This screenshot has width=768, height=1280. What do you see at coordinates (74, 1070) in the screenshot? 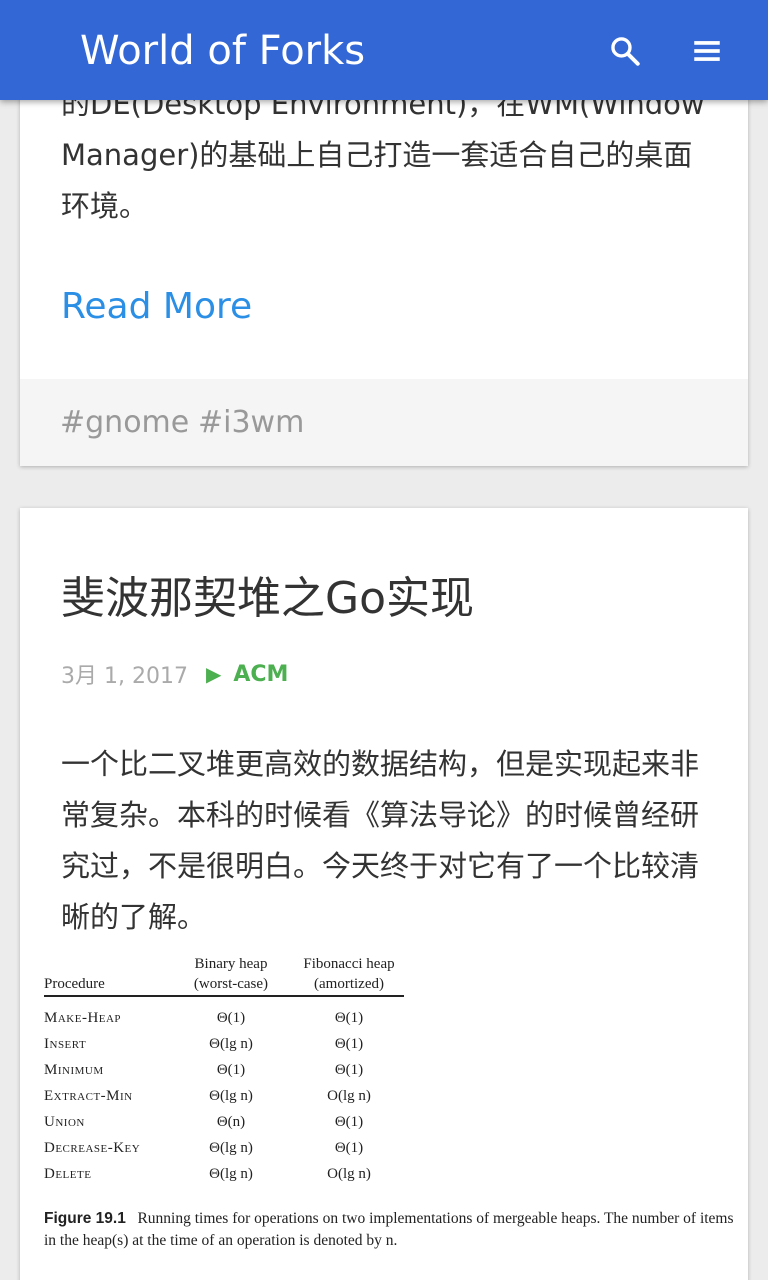
I see `table-cell-procedure: Minimum` at bounding box center [74, 1070].